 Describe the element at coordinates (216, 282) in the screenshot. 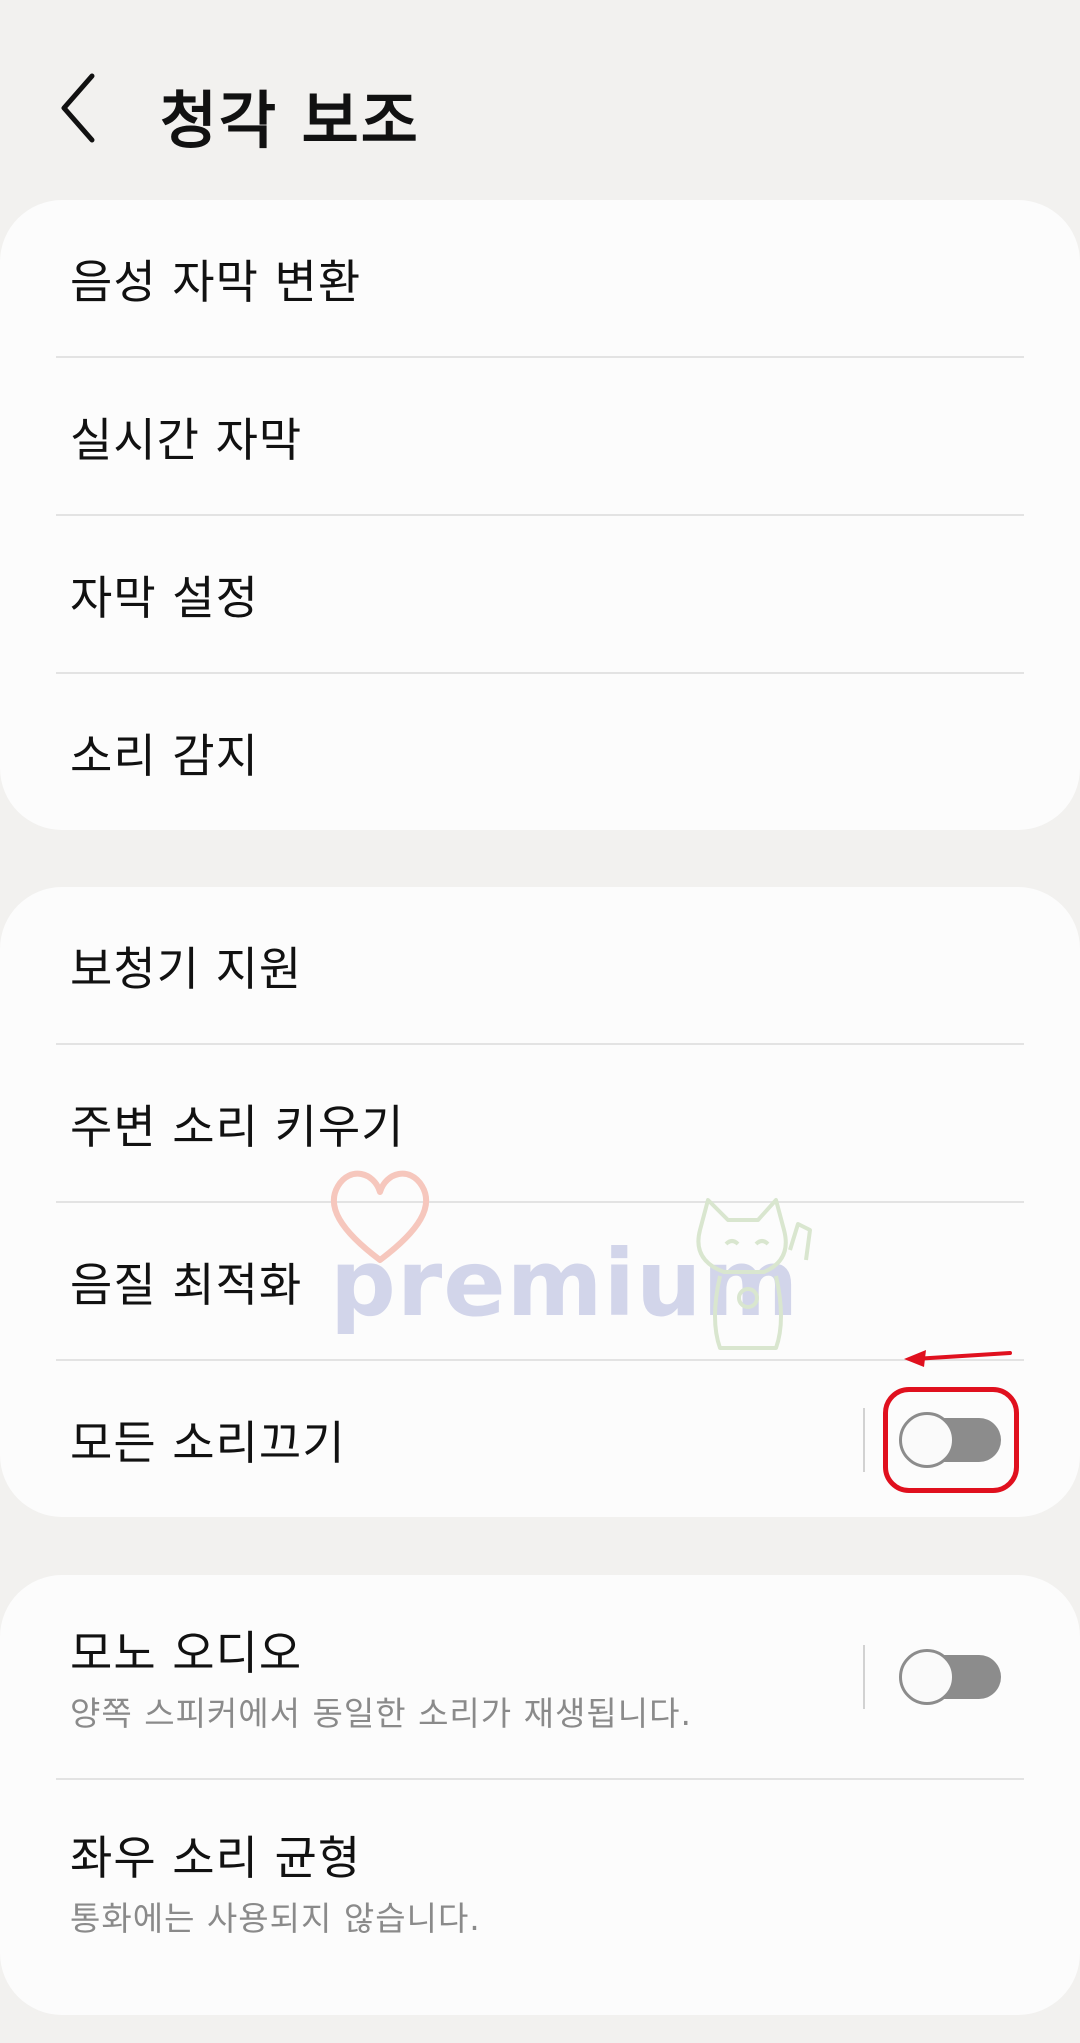

I see `list-item-label: 음성 자막 변환` at that location.